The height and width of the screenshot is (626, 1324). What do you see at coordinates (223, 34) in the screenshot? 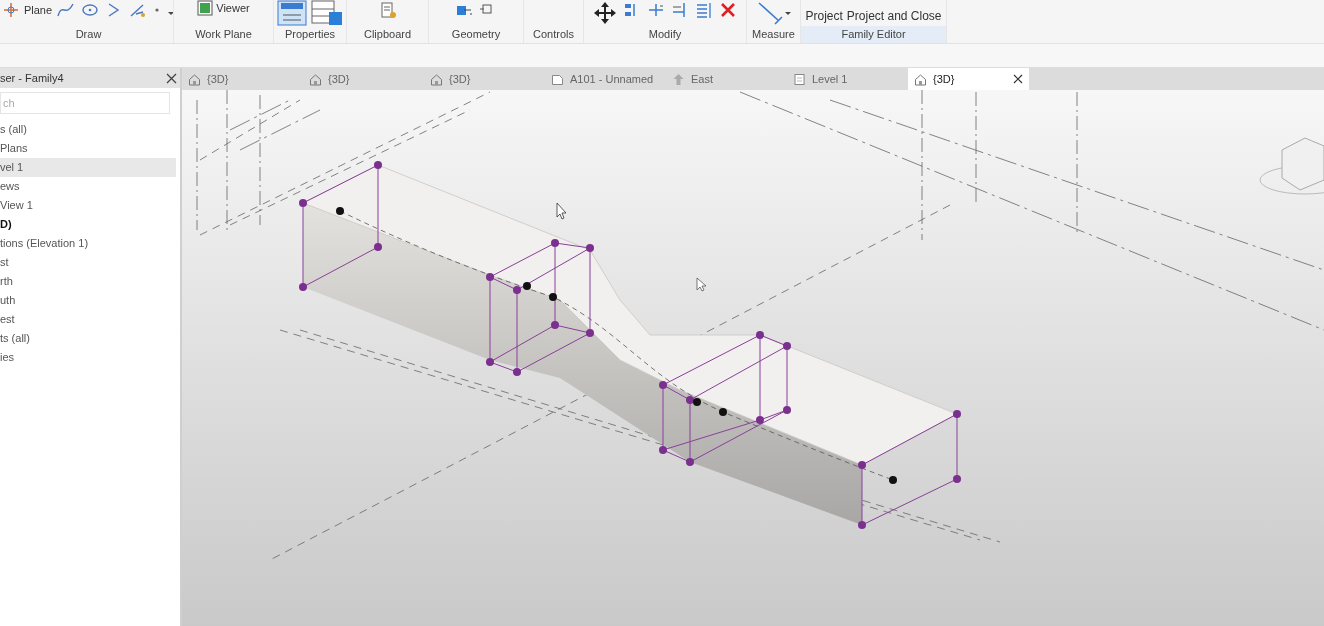
I see `group-label: Work Plane` at bounding box center [223, 34].